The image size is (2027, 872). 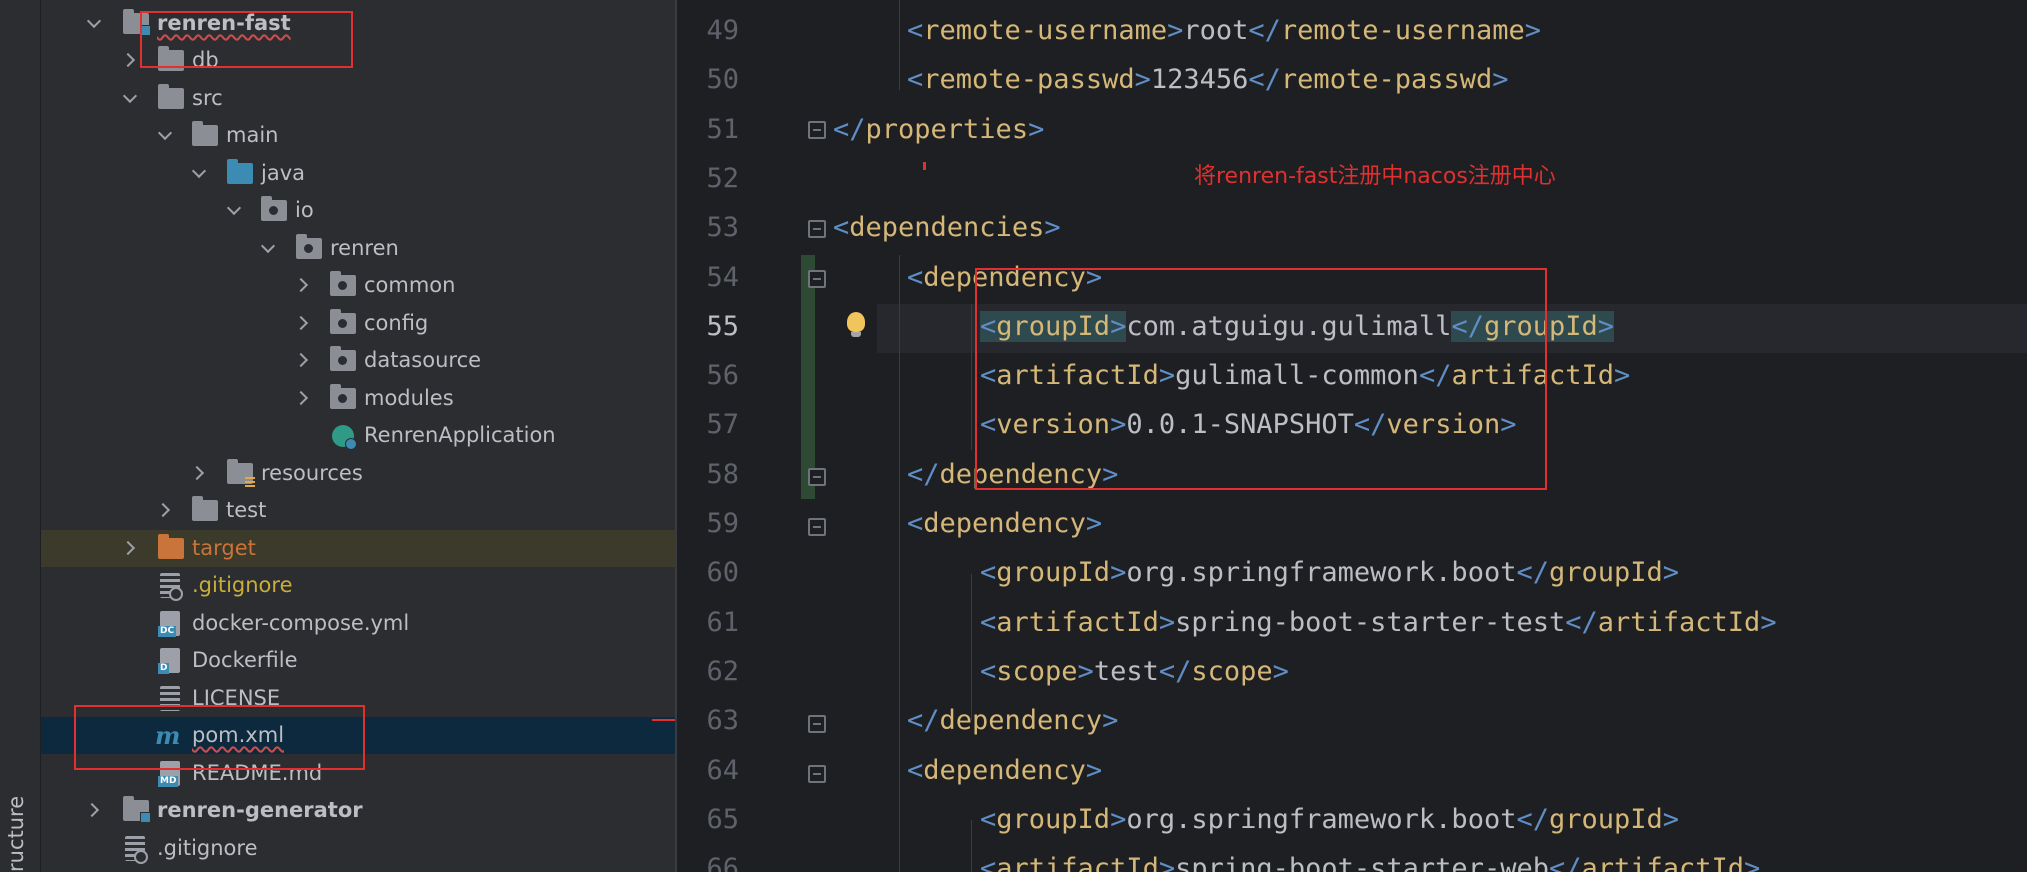 I want to click on code-line: <remote-passwd>123456</remote-passwd>, so click(x=1208, y=79).